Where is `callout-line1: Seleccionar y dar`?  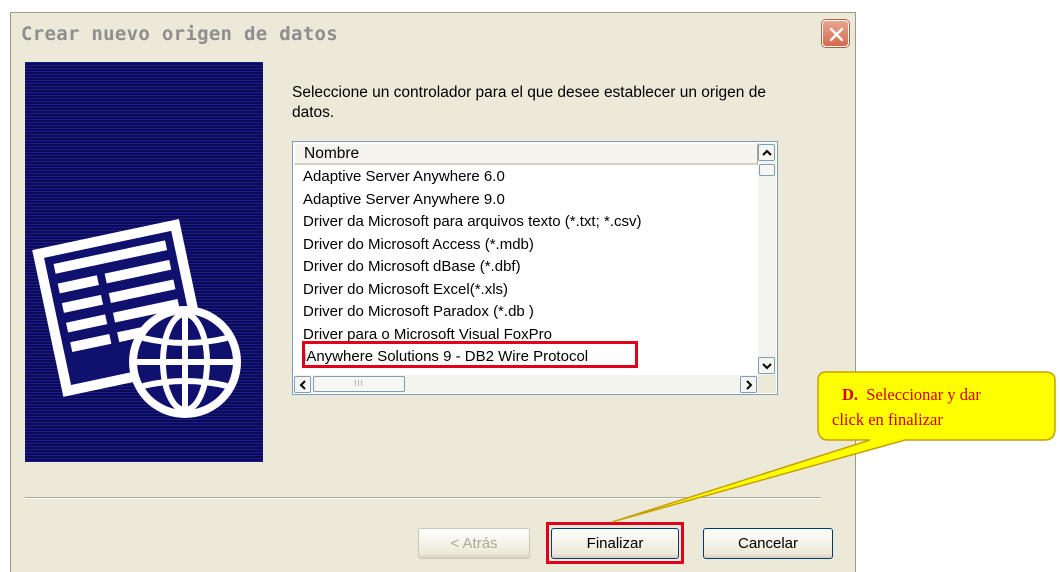
callout-line1: Seleccionar y dar is located at coordinates (923, 394).